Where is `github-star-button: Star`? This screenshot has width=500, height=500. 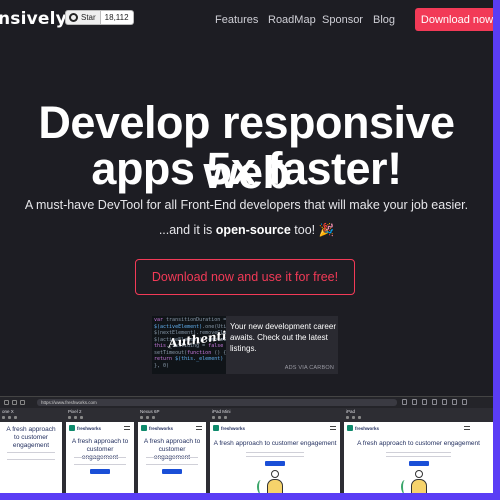
github-star-button: Star is located at coordinates (83, 17).